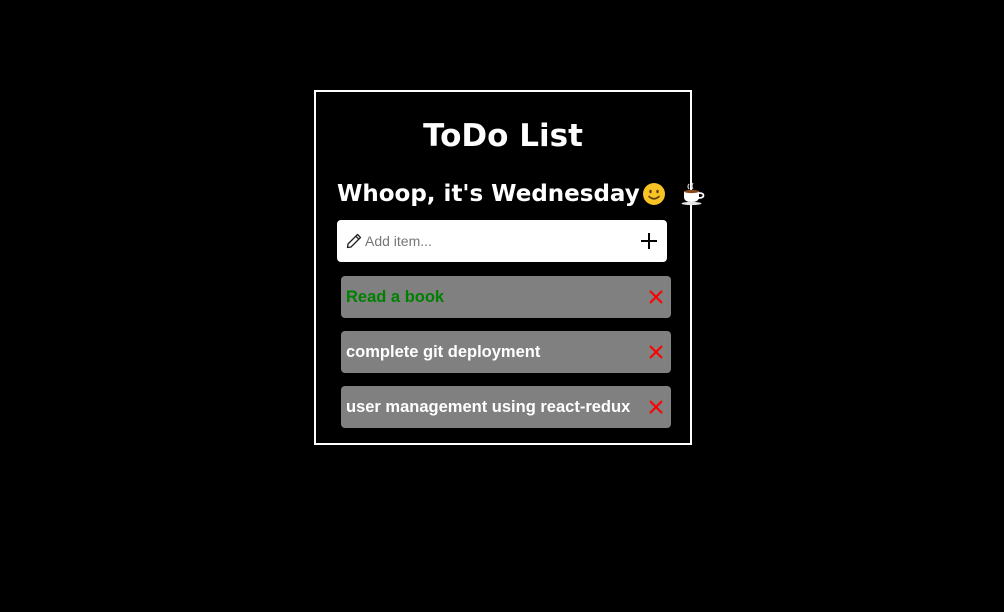  What do you see at coordinates (488, 194) in the screenshot?
I see `greeting-text: Whoop, it's Wednesday` at bounding box center [488, 194].